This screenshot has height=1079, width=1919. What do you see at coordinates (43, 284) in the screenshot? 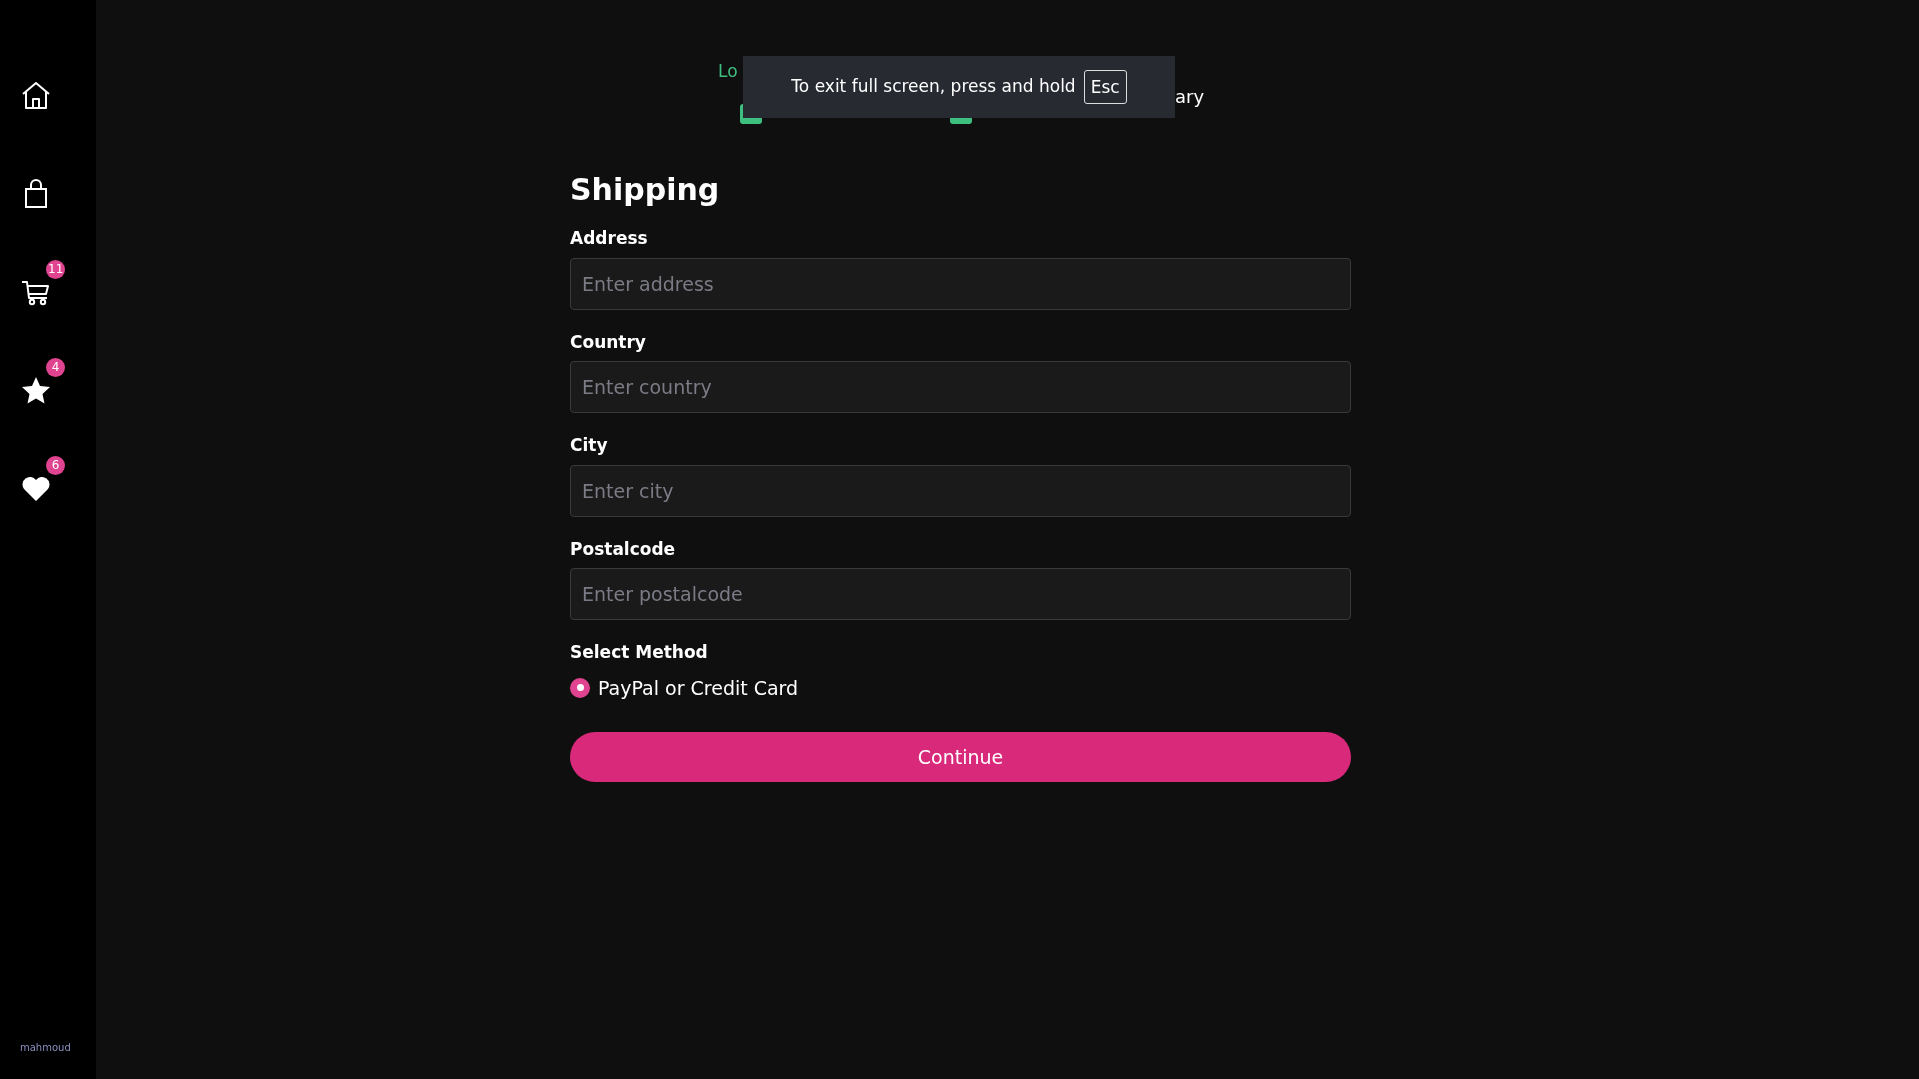
I see `cart-nav-button: 11` at bounding box center [43, 284].